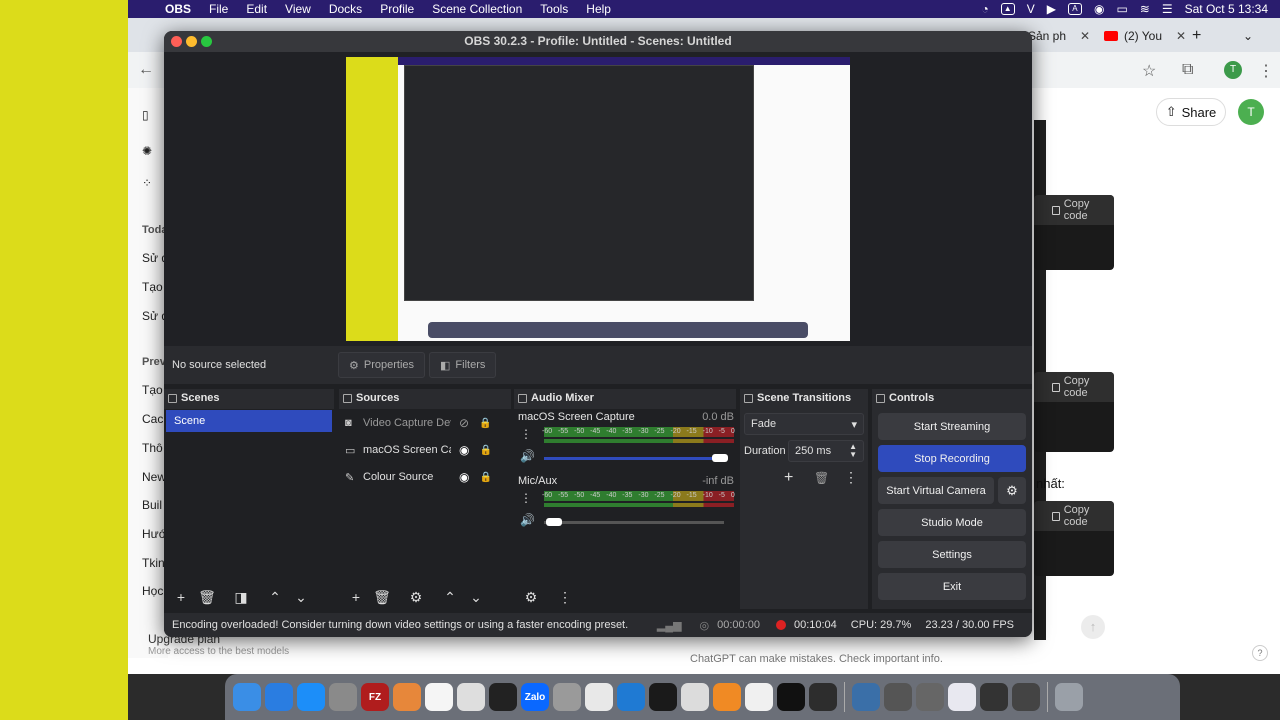 This screenshot has width=1280, height=720. What do you see at coordinates (695, 697) in the screenshot?
I see `dock-app-preview-icon` at bounding box center [695, 697].